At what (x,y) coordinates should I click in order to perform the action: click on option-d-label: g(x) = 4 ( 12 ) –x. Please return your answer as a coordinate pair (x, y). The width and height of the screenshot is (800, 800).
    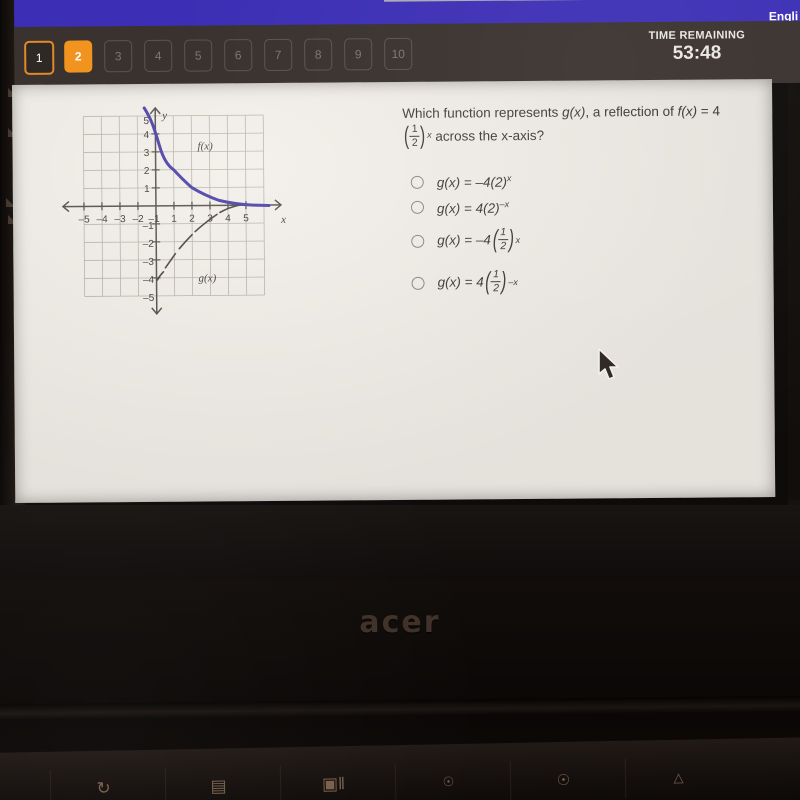
    Looking at the image, I should click on (477, 281).